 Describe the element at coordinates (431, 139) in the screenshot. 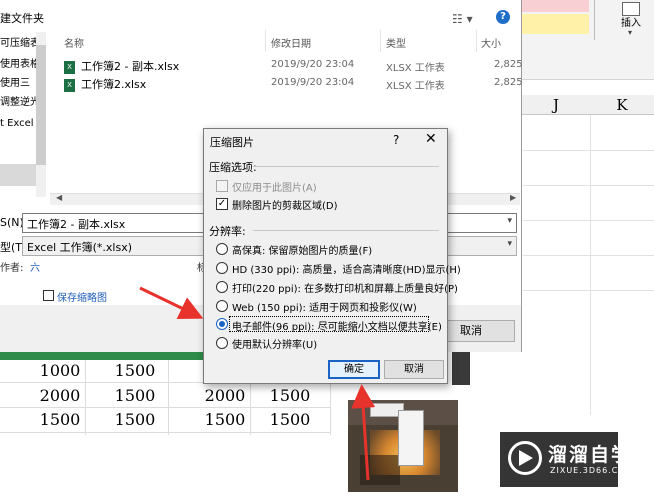

I see `close-icon: ✕` at that location.